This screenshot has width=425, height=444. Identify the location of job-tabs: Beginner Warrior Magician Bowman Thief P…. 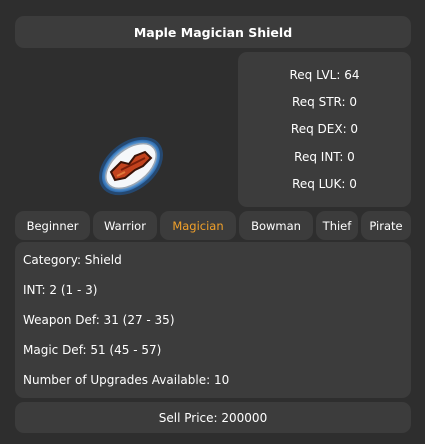
(213, 225).